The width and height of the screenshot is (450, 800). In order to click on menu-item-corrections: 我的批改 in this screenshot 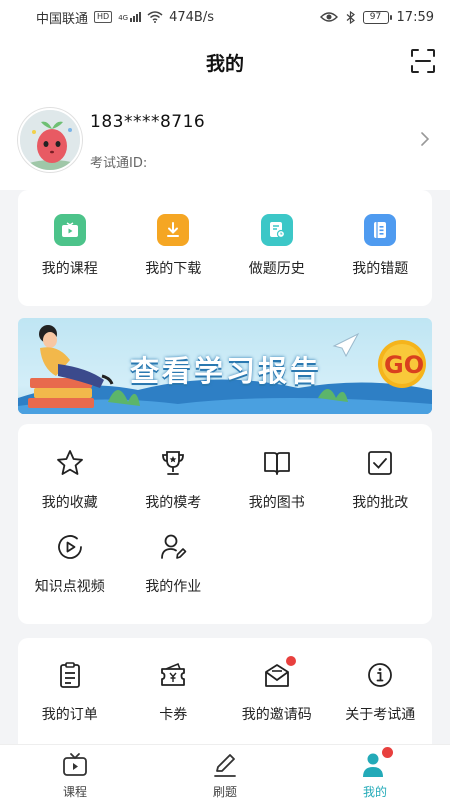, I will do `click(381, 480)`.